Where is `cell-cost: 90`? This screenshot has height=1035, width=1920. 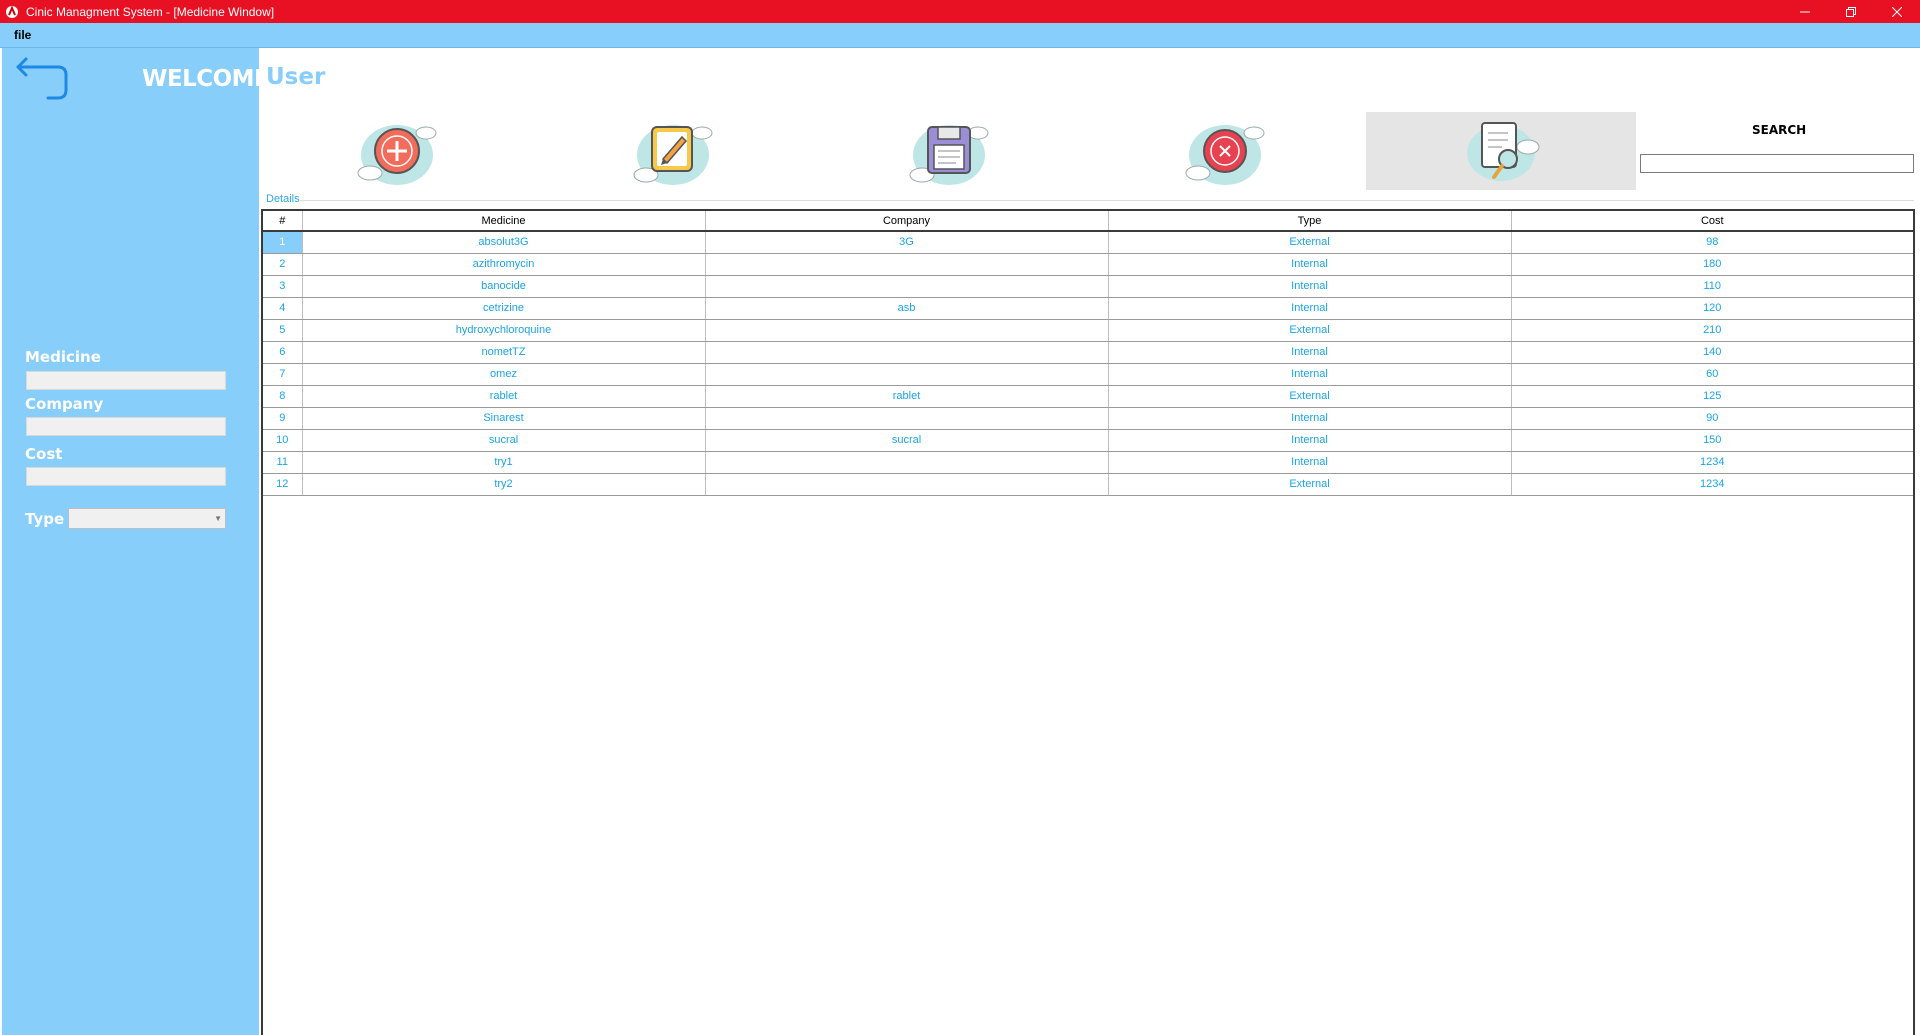 cell-cost: 90 is located at coordinates (1712, 418).